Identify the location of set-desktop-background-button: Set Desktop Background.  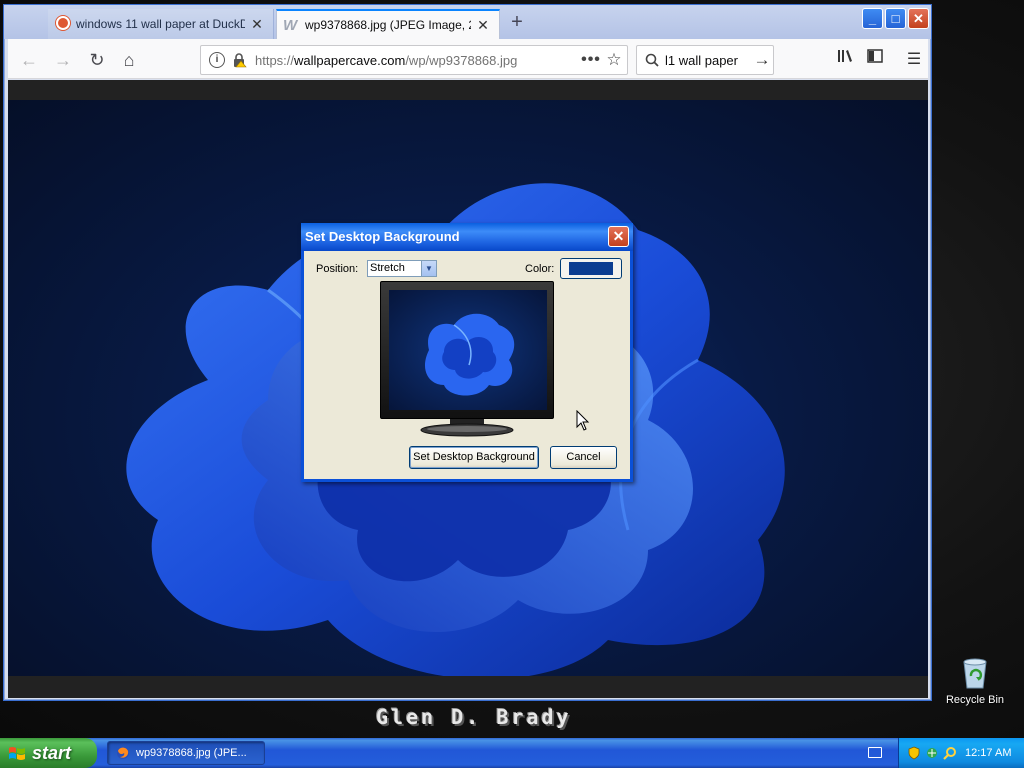
(474, 457).